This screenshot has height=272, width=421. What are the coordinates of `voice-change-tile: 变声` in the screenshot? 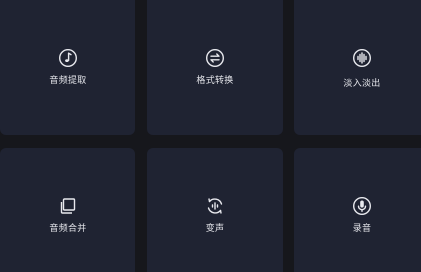 It's located at (215, 210).